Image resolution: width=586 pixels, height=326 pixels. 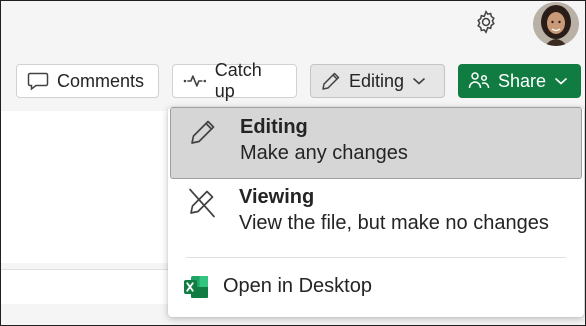 I want to click on document-area, so click(x=86, y=187).